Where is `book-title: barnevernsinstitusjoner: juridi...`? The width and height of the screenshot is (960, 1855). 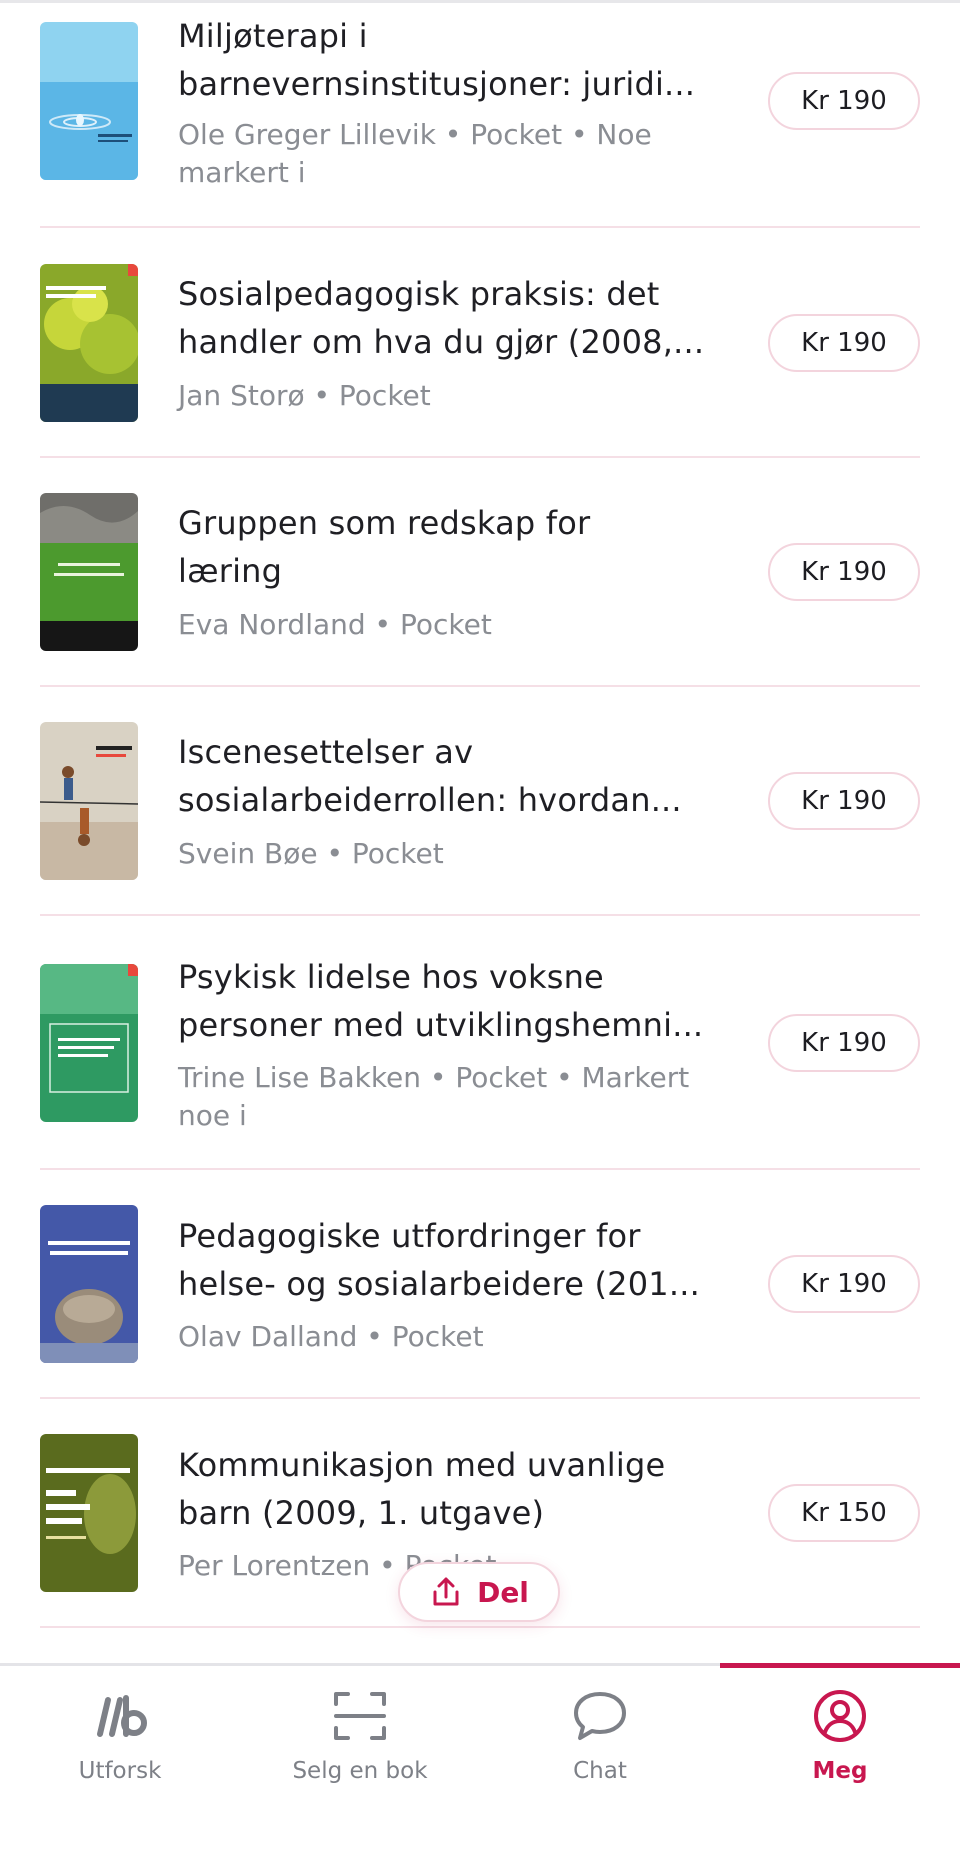
book-title: barnevernsinstitusjoner: juridi... is located at coordinates (437, 84).